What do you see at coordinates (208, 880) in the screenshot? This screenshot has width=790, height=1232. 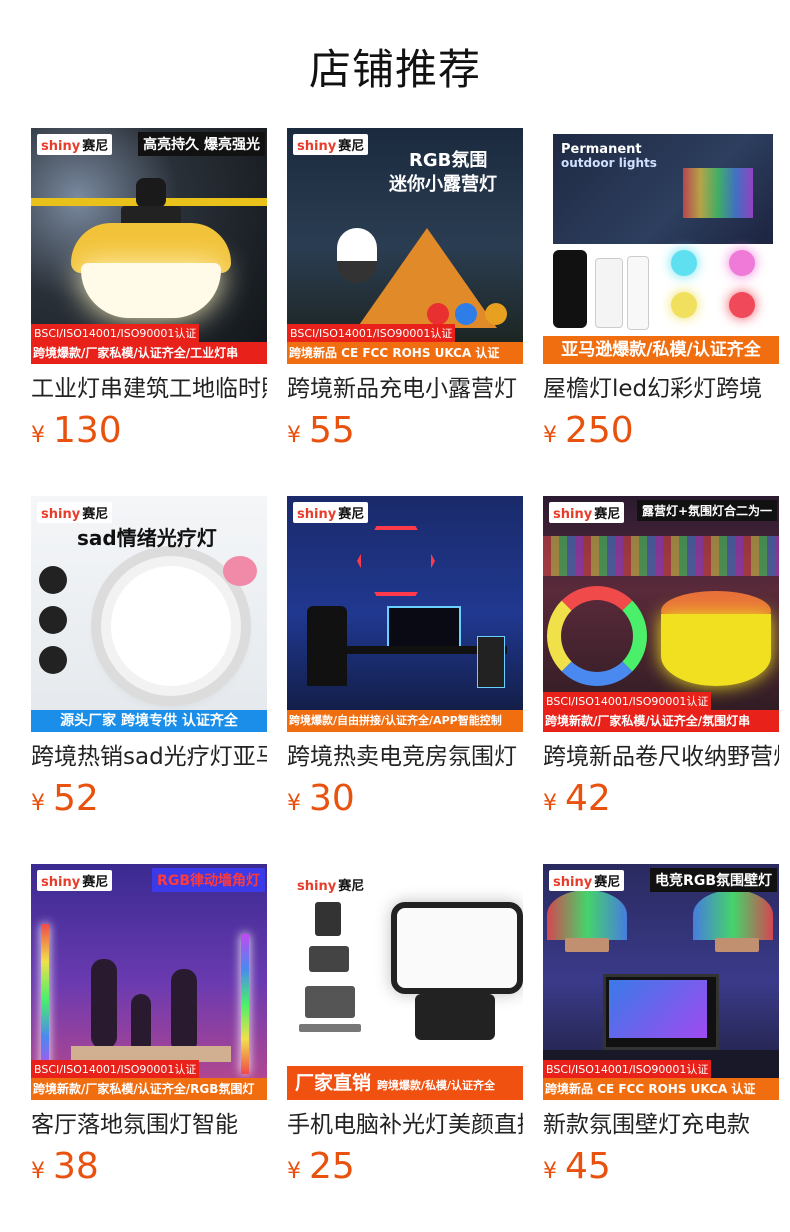 I see `product-banner: RGB律动墙角灯` at bounding box center [208, 880].